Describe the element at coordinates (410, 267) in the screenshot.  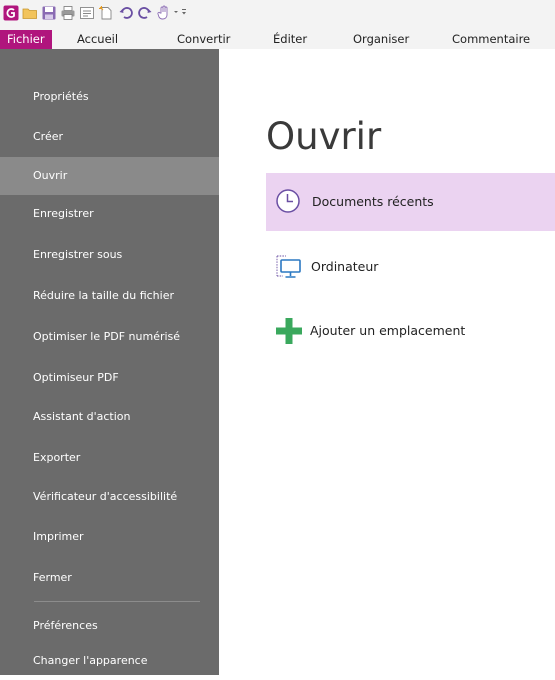
I see `option-ordinateur: Ordinateur` at that location.